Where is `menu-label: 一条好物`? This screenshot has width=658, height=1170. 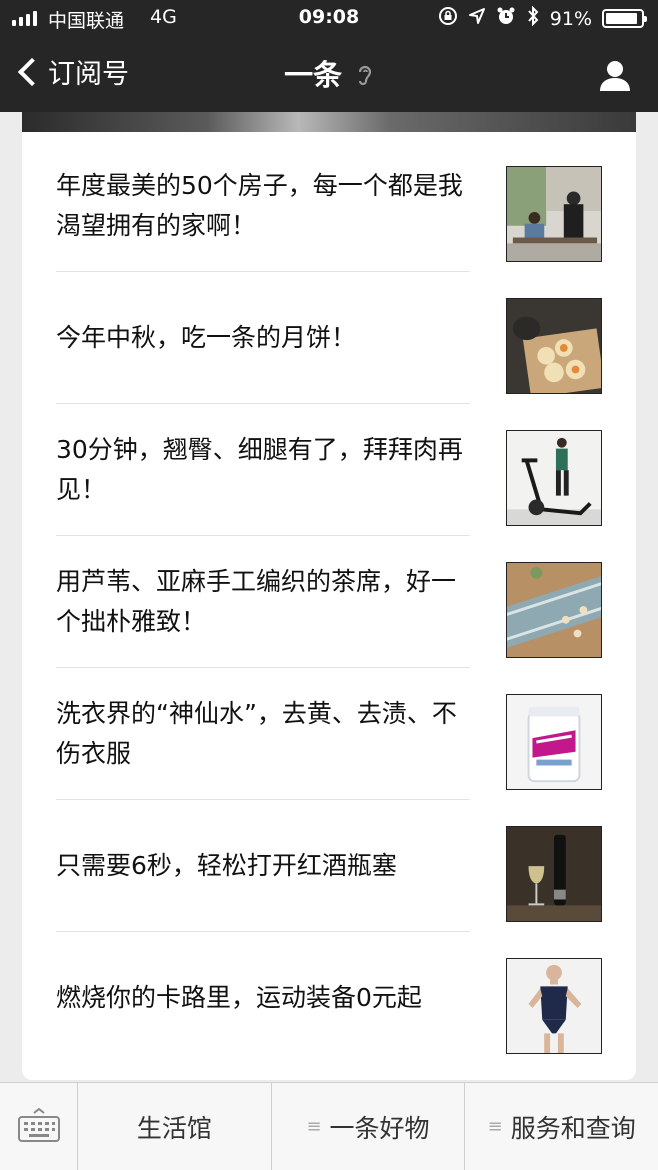 menu-label: 一条好物 is located at coordinates (379, 1128).